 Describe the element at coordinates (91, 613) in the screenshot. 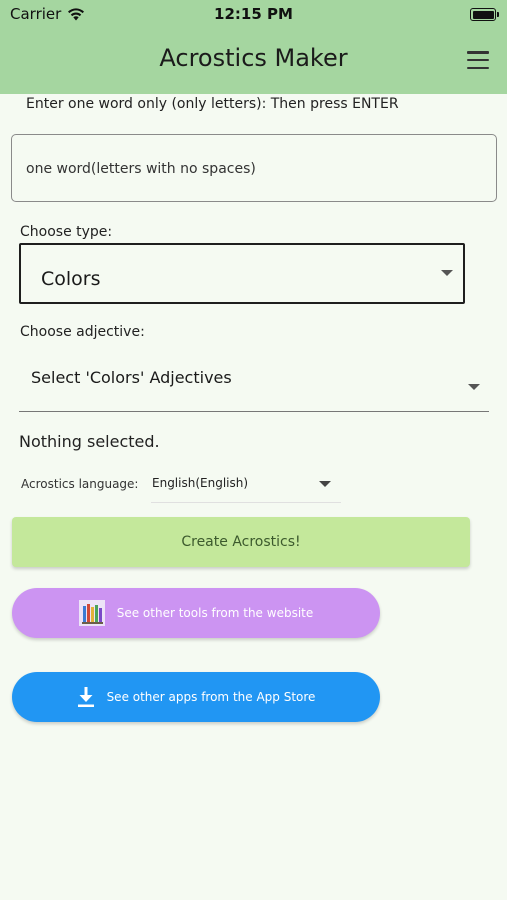

I see `books-icon` at that location.